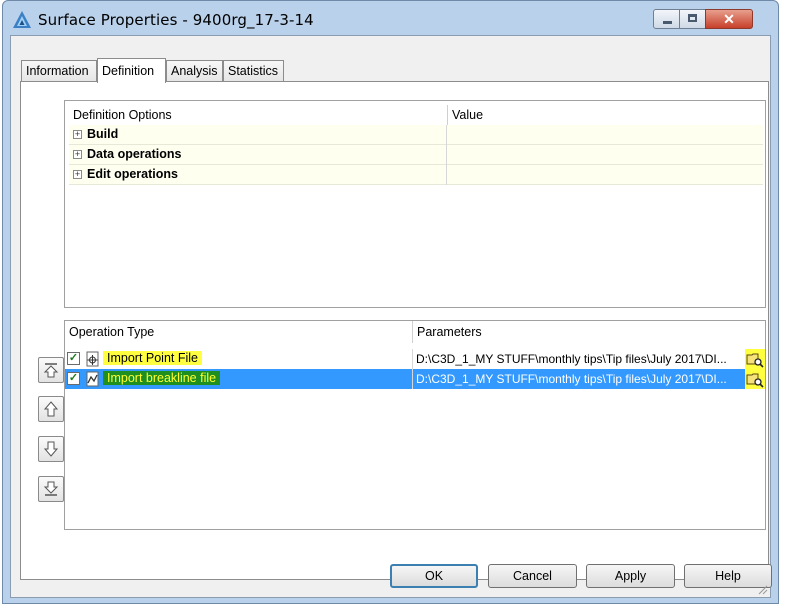 The height and width of the screenshot is (609, 789). I want to click on close-icon: ✕, so click(729, 19).